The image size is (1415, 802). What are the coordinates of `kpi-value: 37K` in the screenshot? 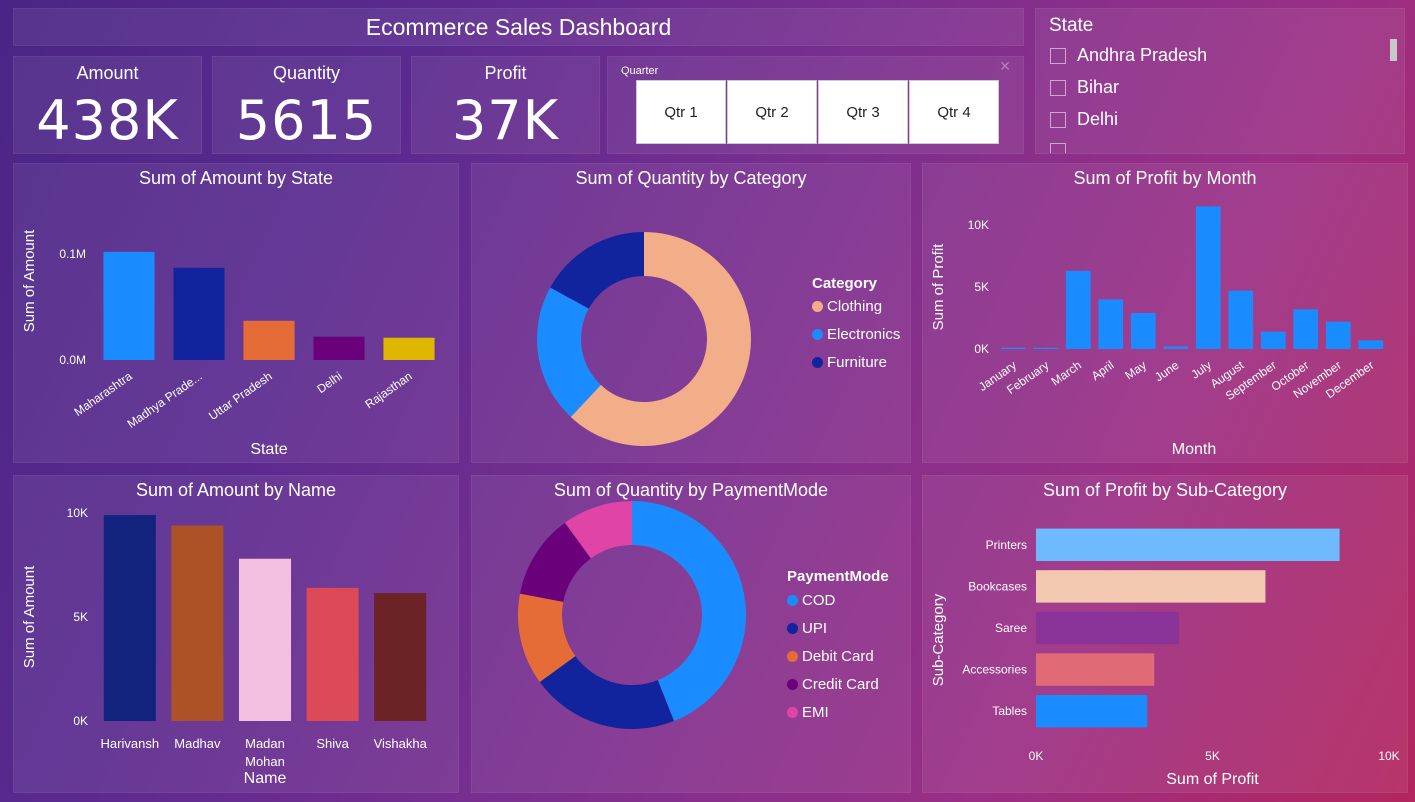 It's located at (505, 120).